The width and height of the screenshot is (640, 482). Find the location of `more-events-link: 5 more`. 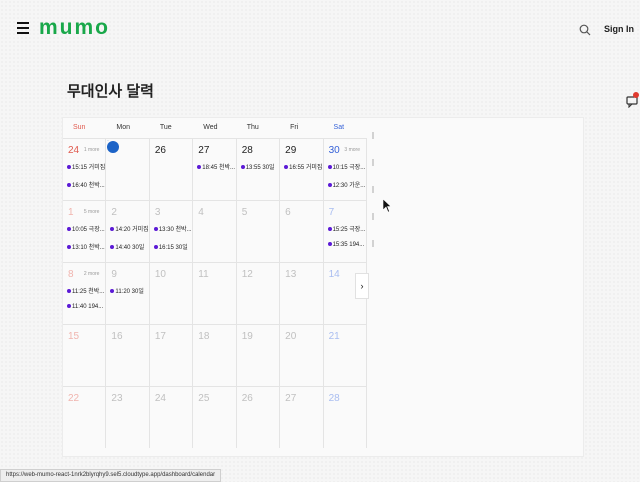

more-events-link: 5 more is located at coordinates (92, 212).